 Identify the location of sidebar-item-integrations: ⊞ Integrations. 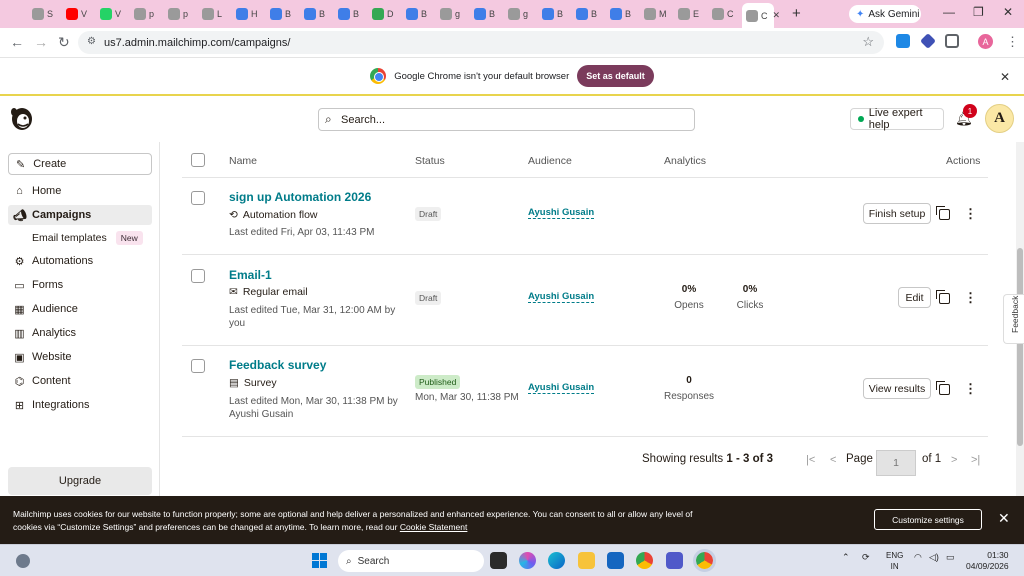
(80, 405).